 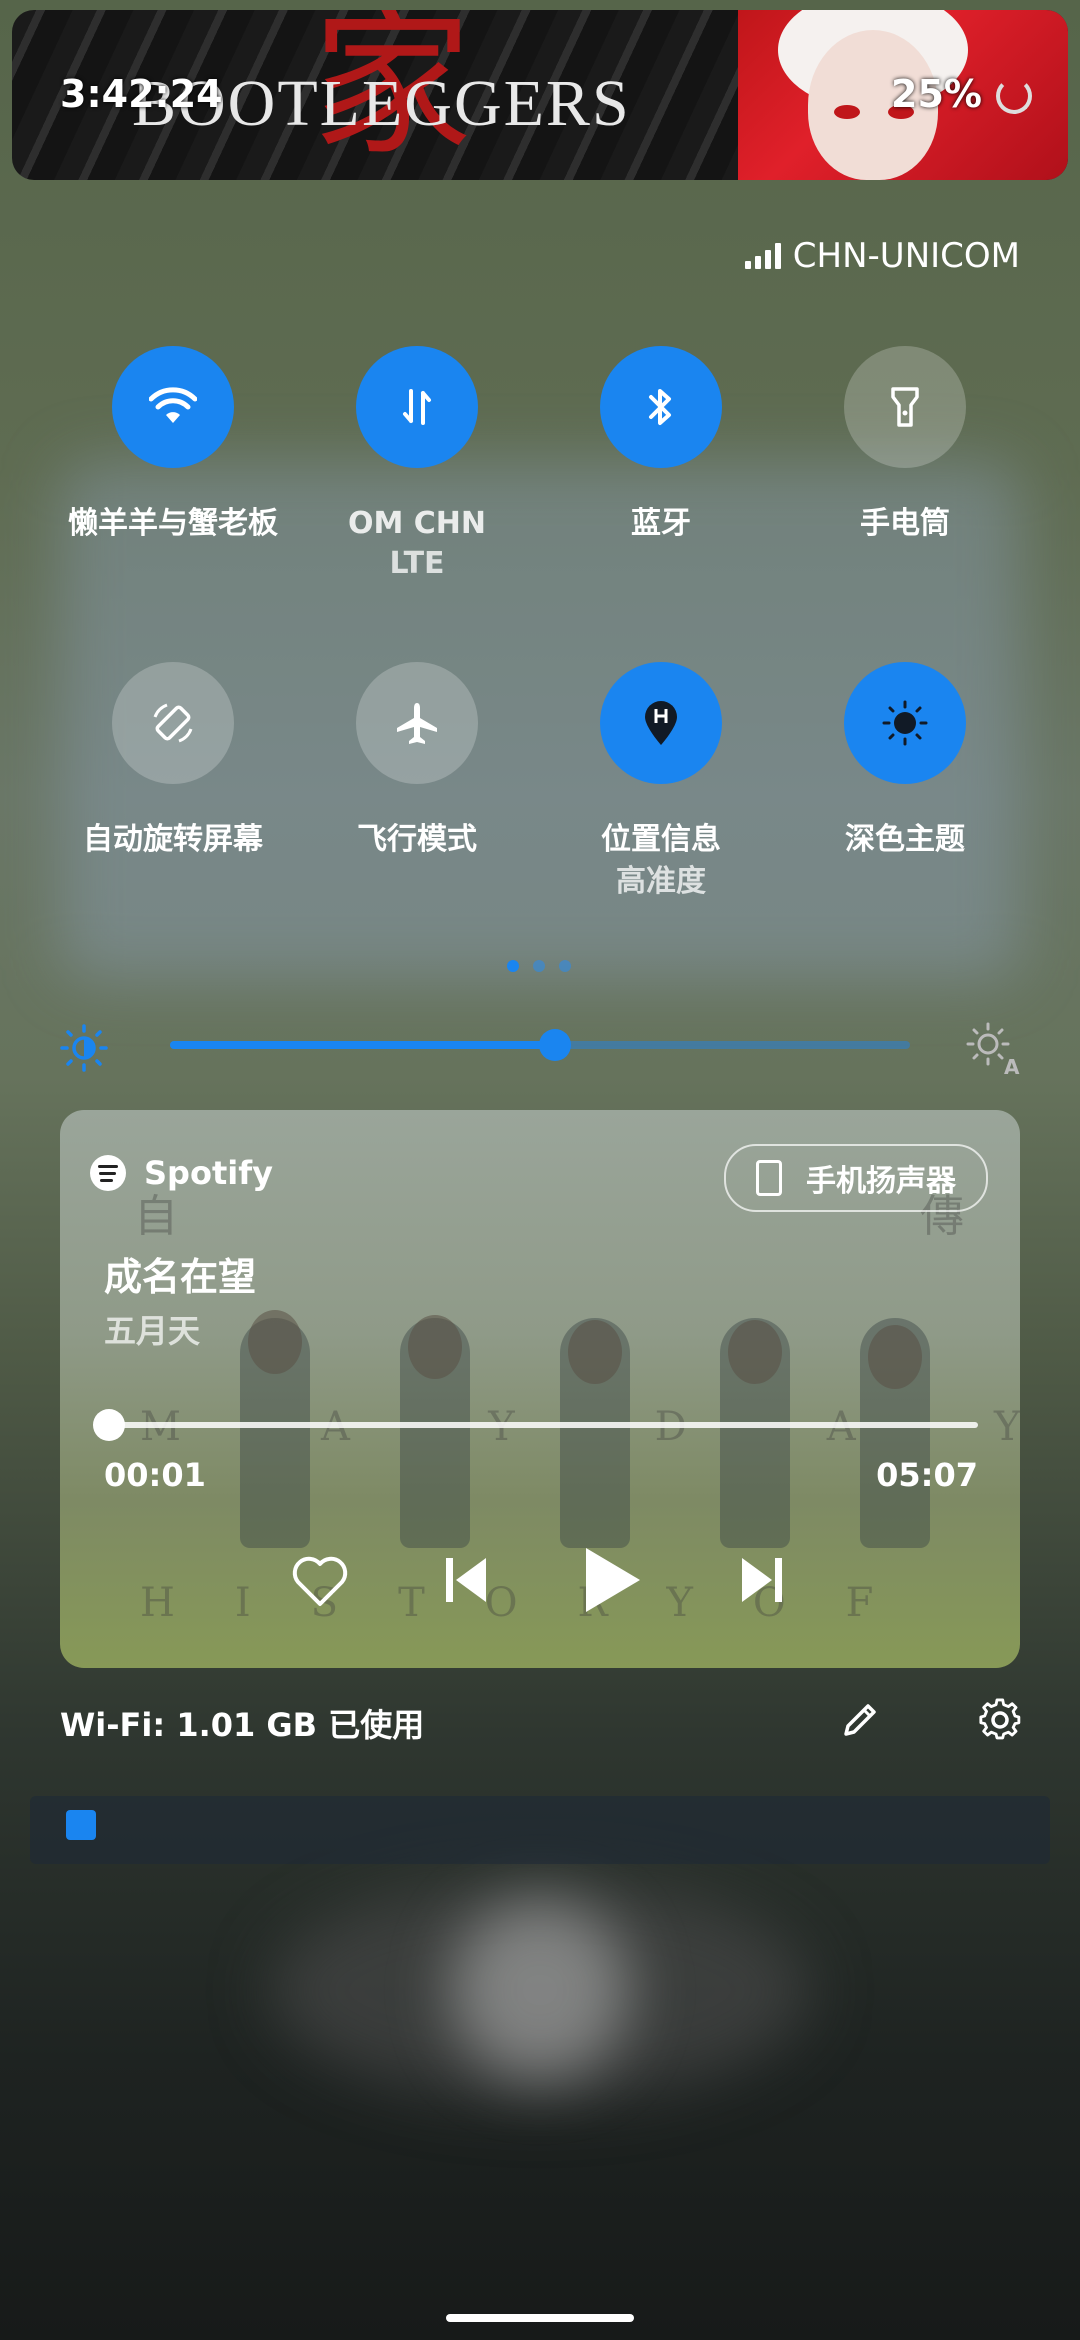 I want to click on spotify-icon, so click(x=108, y=1173).